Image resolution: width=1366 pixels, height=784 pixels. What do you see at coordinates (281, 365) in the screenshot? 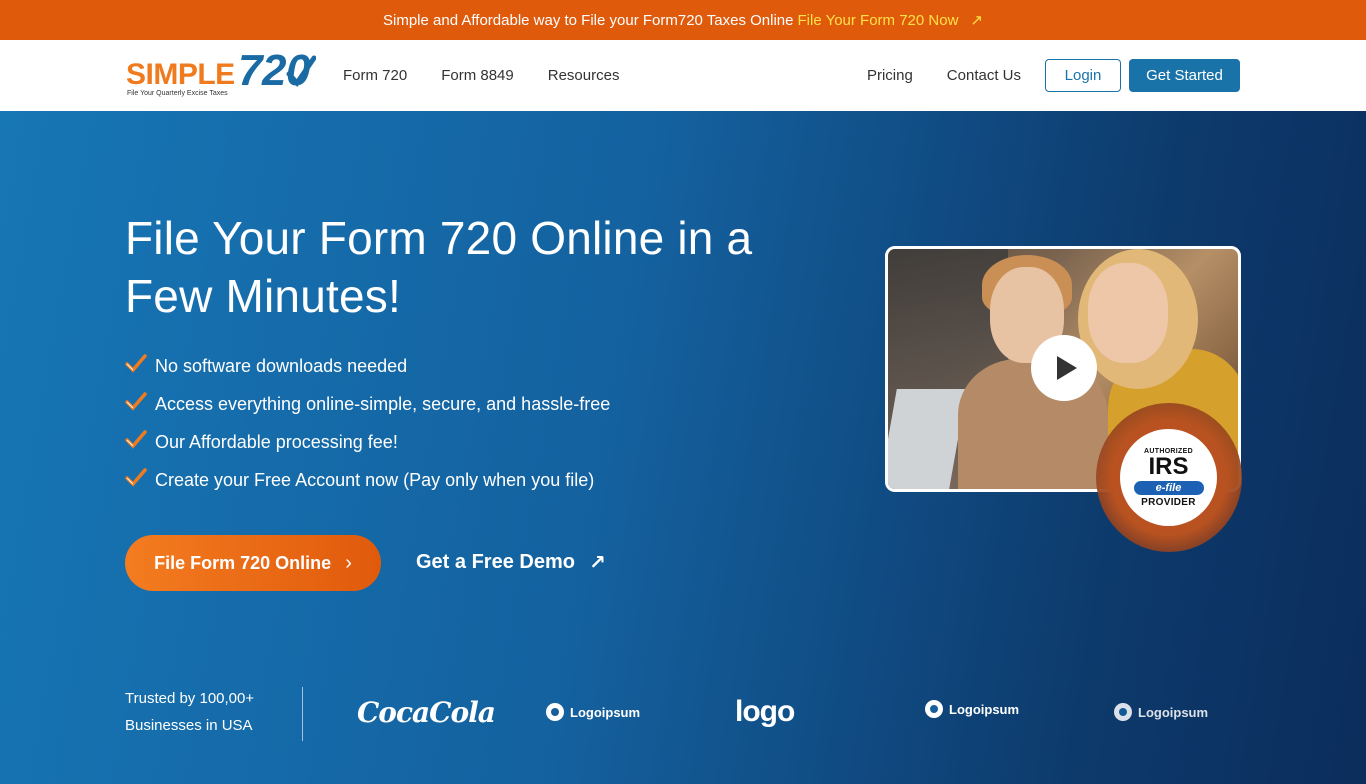
I see `feature-text: No software downloads needed` at bounding box center [281, 365].